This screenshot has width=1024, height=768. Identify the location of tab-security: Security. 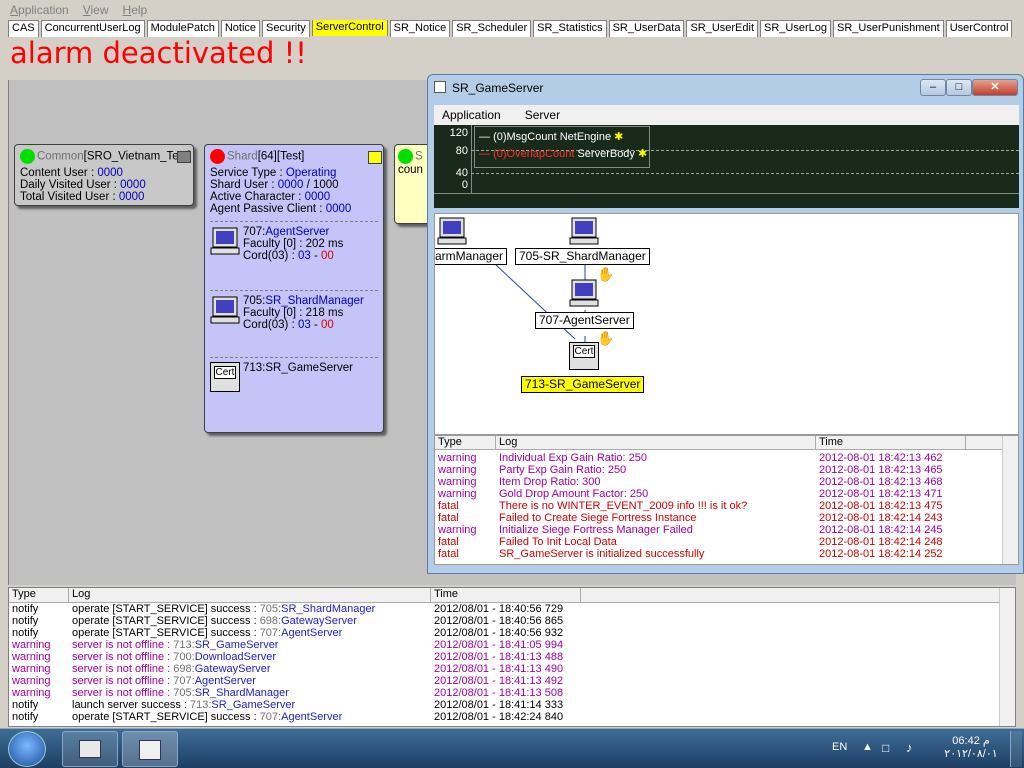
(286, 28).